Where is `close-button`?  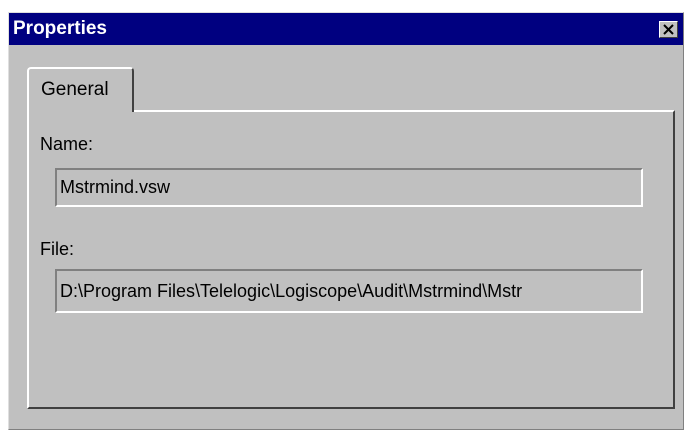 close-button is located at coordinates (668, 29).